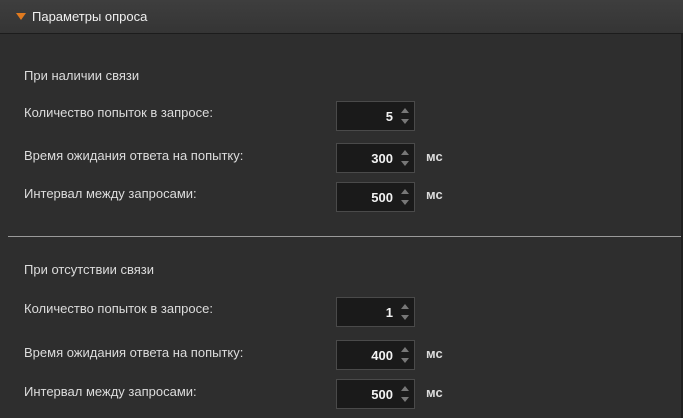  What do you see at coordinates (110, 391) in the screenshot?
I see `interval-label-disconnected: Интервал между запросами:` at bounding box center [110, 391].